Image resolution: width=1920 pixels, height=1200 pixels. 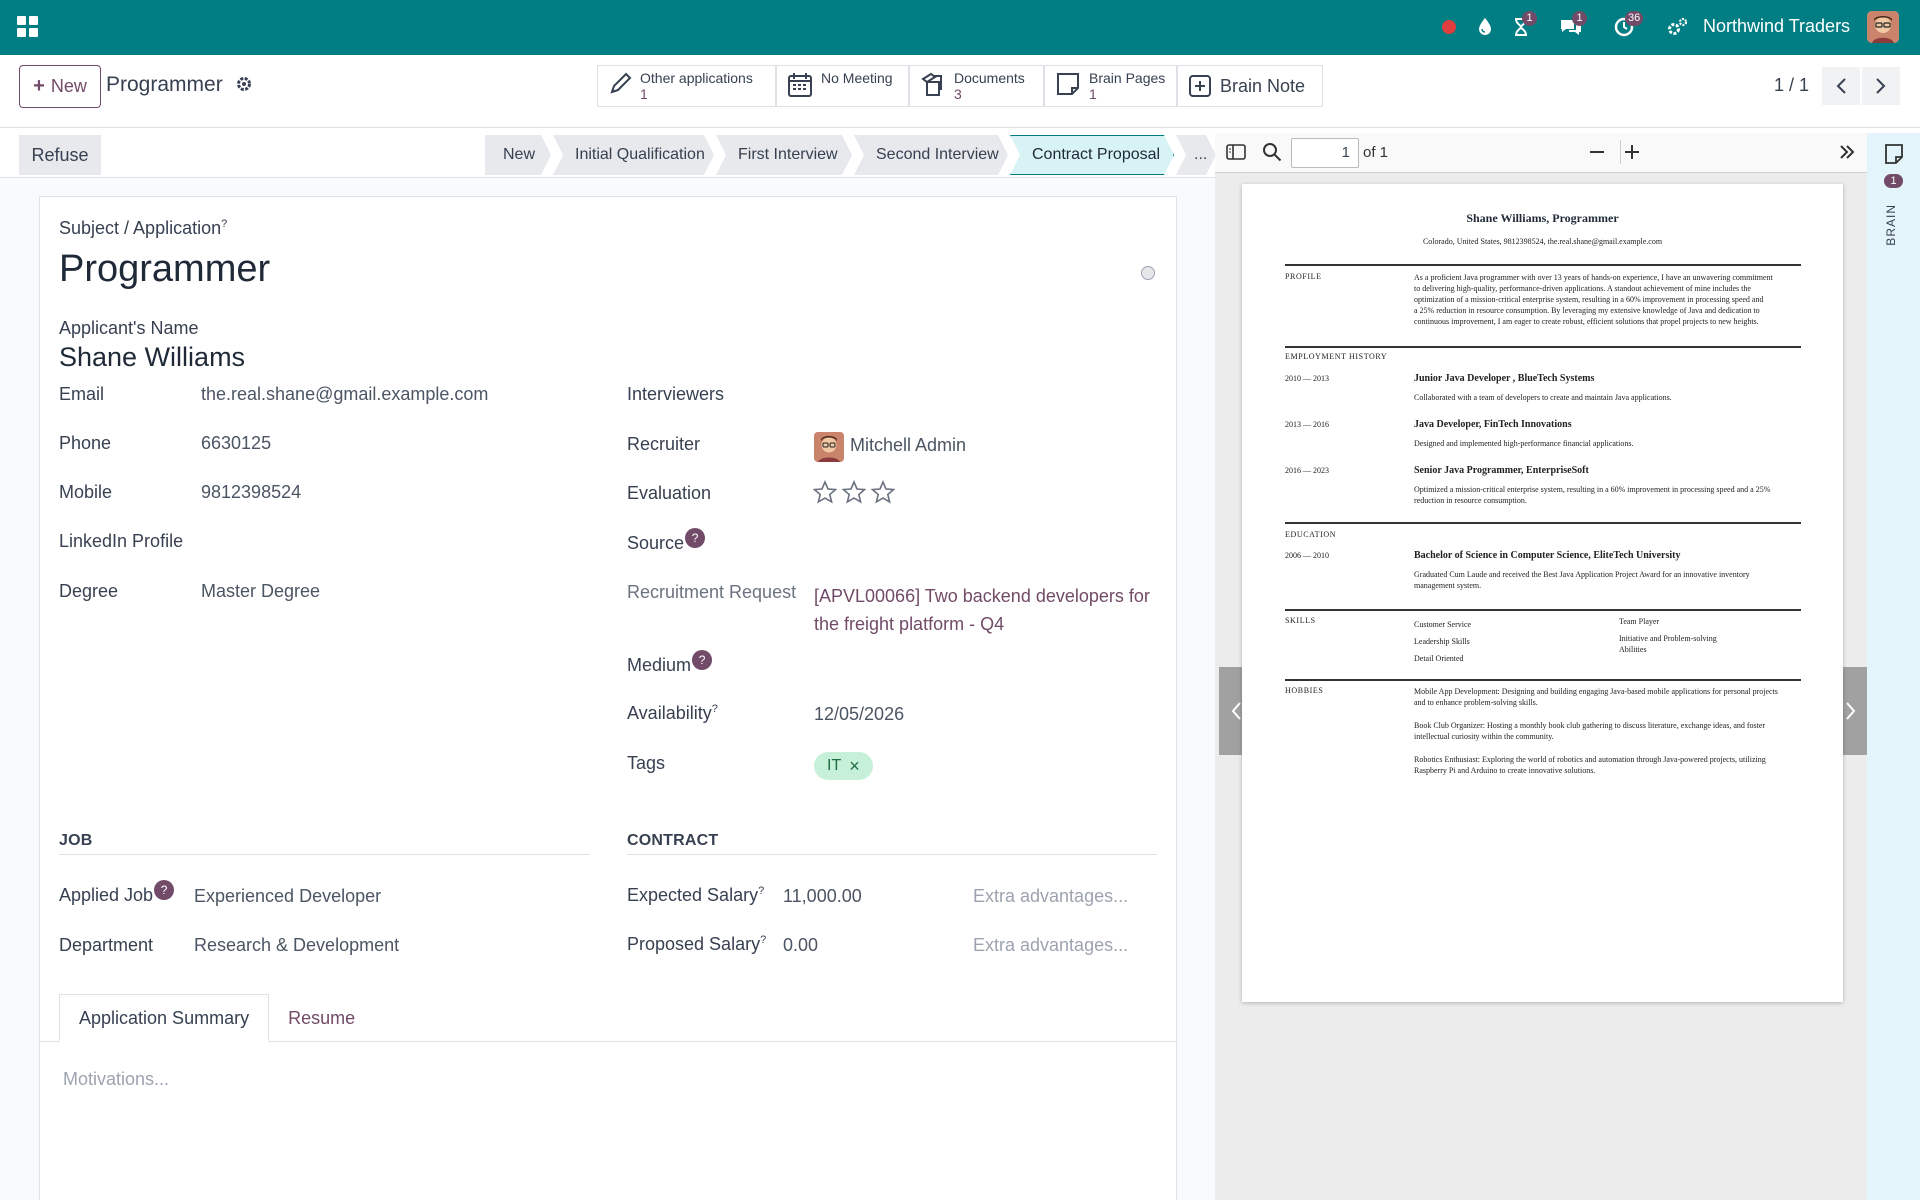 What do you see at coordinates (1272, 154) in the screenshot?
I see `search-icon` at bounding box center [1272, 154].